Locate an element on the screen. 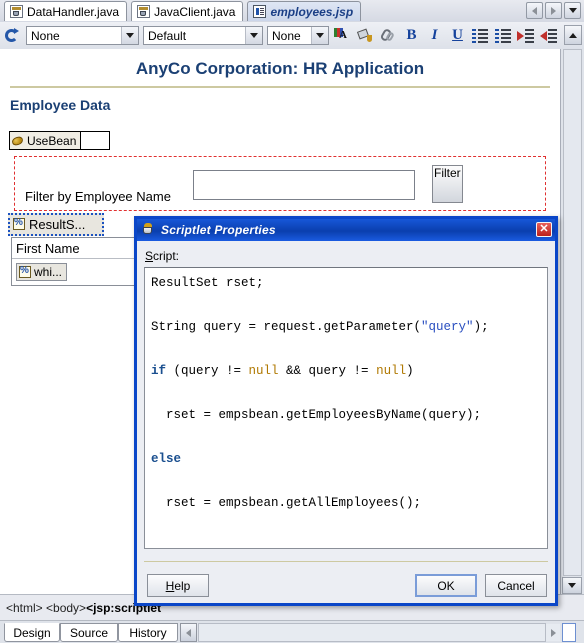 The height and width of the screenshot is (643, 584). ok-button: OK is located at coordinates (446, 585).